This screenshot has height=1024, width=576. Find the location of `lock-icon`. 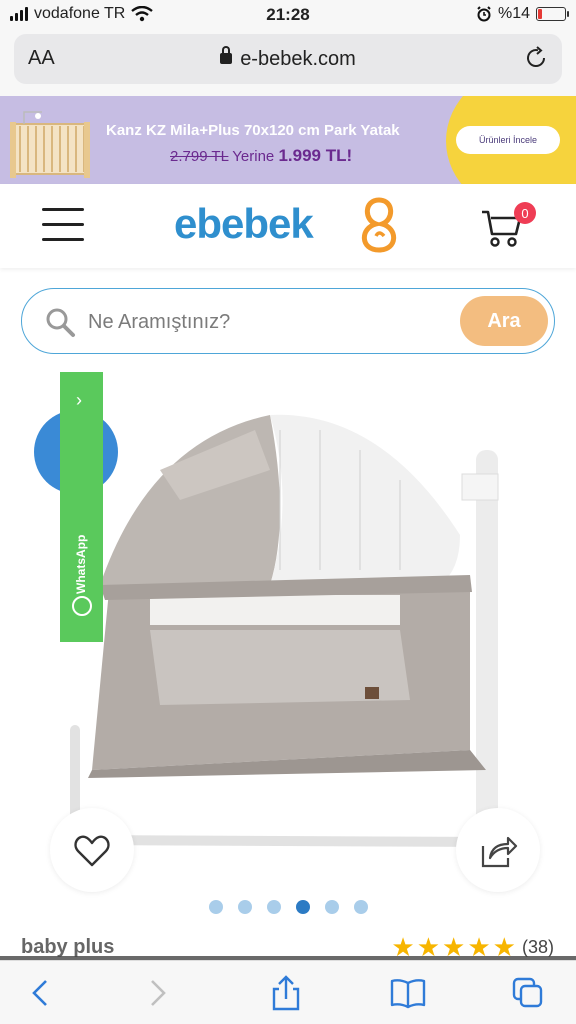

lock-icon is located at coordinates (226, 55).